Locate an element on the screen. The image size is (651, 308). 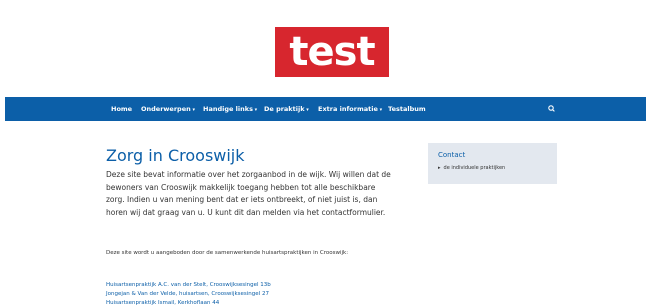
nav-extra-informatie: Extra informatie is located at coordinates (350, 109).